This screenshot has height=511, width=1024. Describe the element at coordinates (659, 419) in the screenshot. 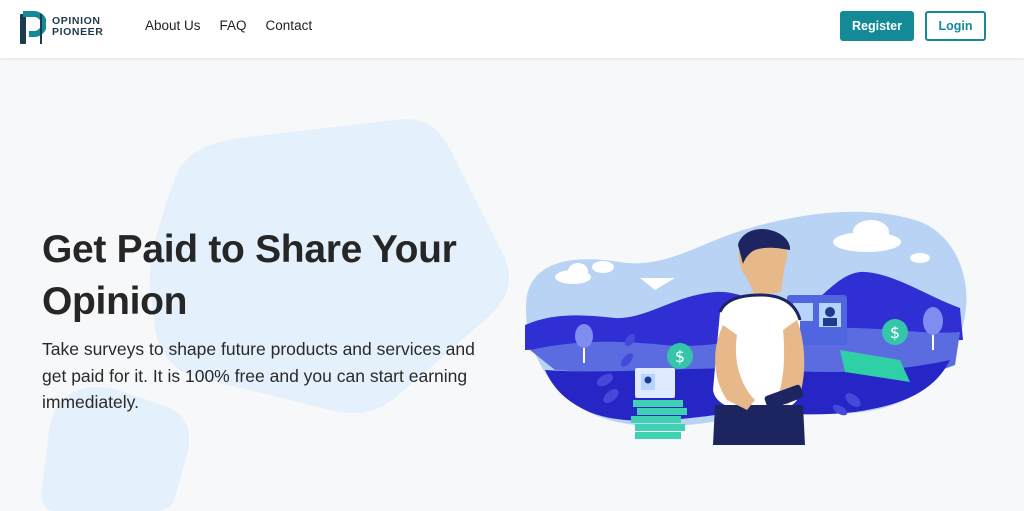

I see `cash-stack-icon` at that location.